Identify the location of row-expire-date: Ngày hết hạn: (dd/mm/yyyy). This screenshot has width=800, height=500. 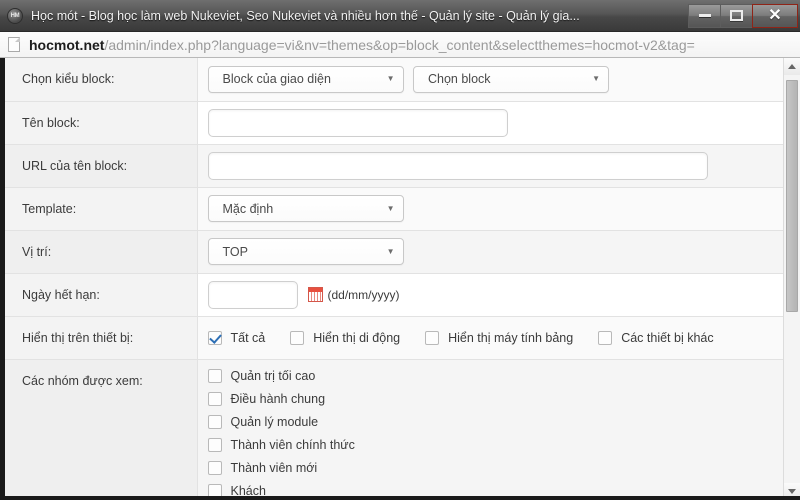
(394, 295).